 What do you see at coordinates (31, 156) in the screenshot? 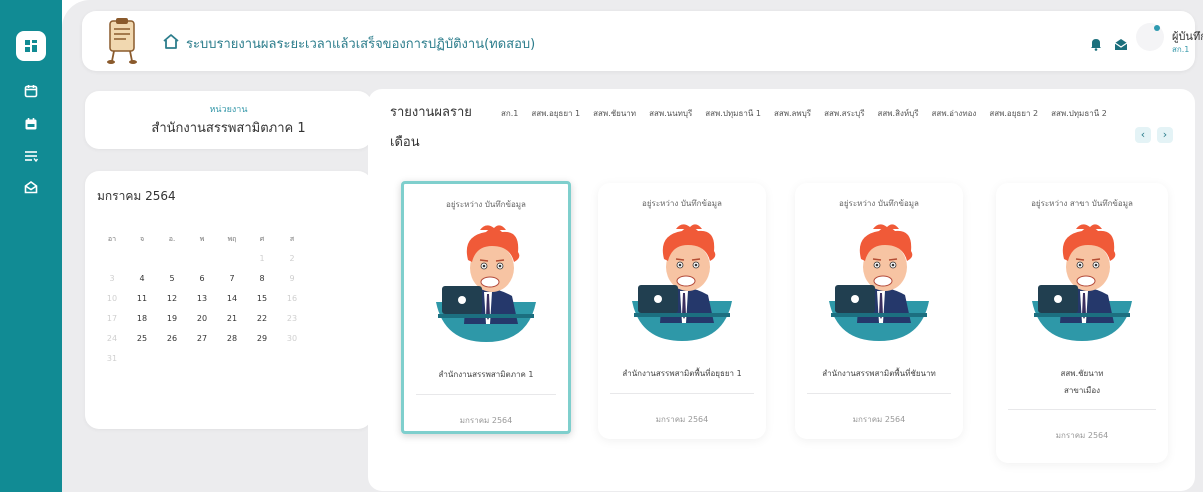
I see `list-icon` at bounding box center [31, 156].